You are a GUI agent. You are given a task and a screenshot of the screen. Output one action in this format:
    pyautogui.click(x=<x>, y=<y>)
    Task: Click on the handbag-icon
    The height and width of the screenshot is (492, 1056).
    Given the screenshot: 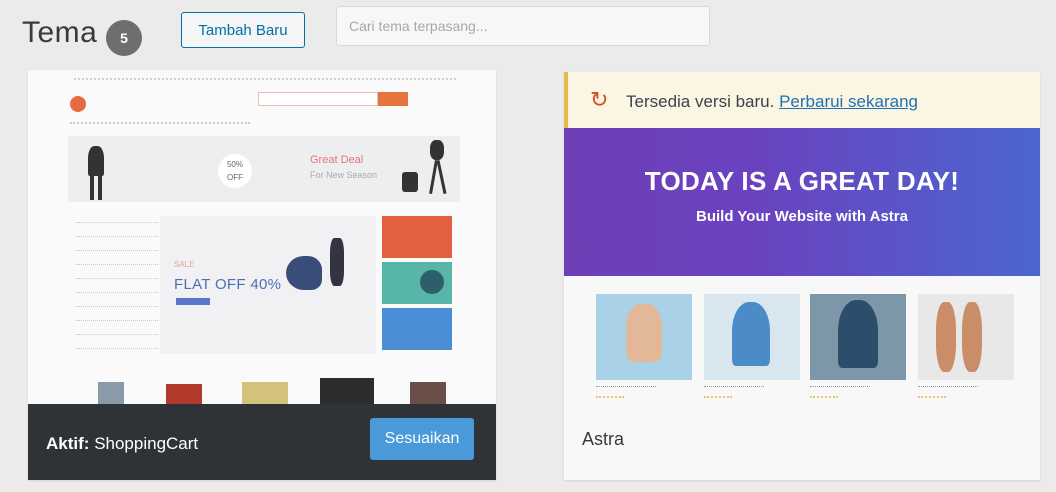 What is the action you would take?
    pyautogui.click(x=410, y=182)
    